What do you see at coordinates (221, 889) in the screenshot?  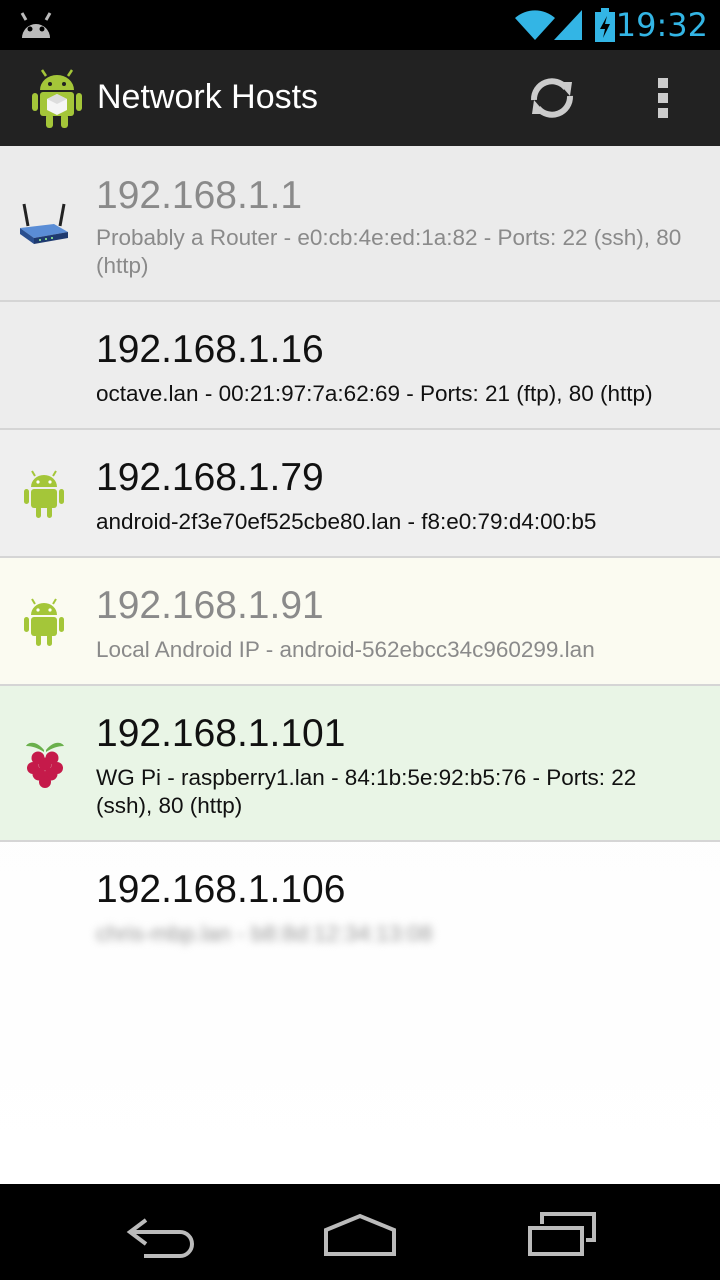 I see `host-ip: 192.168.1.106` at bounding box center [221, 889].